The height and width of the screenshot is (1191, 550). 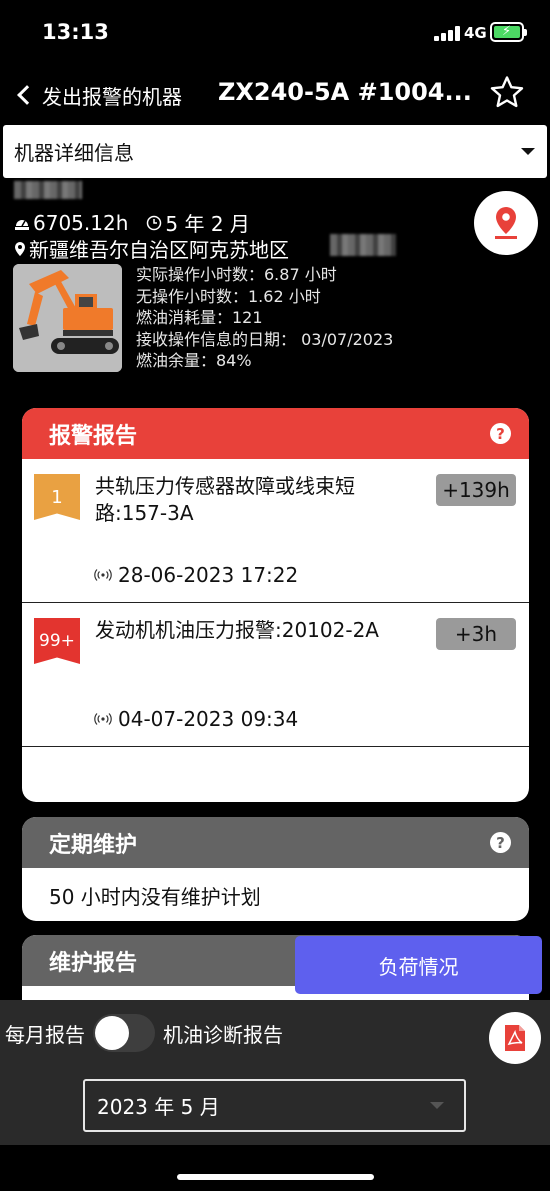 What do you see at coordinates (159, 250) in the screenshot?
I see `machine-location: 新疆维吾尔自治区阿克苏地区` at bounding box center [159, 250].